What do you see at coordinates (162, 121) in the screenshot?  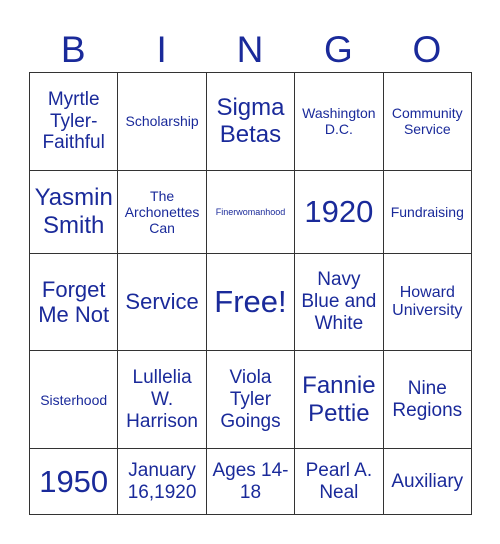 I see `bingo-cell: Scholarship` at bounding box center [162, 121].